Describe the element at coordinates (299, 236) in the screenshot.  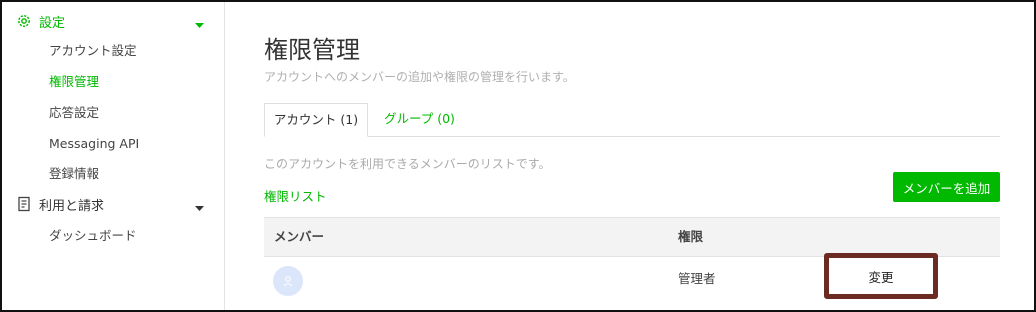
I see `column-header-member: メンバー` at that location.